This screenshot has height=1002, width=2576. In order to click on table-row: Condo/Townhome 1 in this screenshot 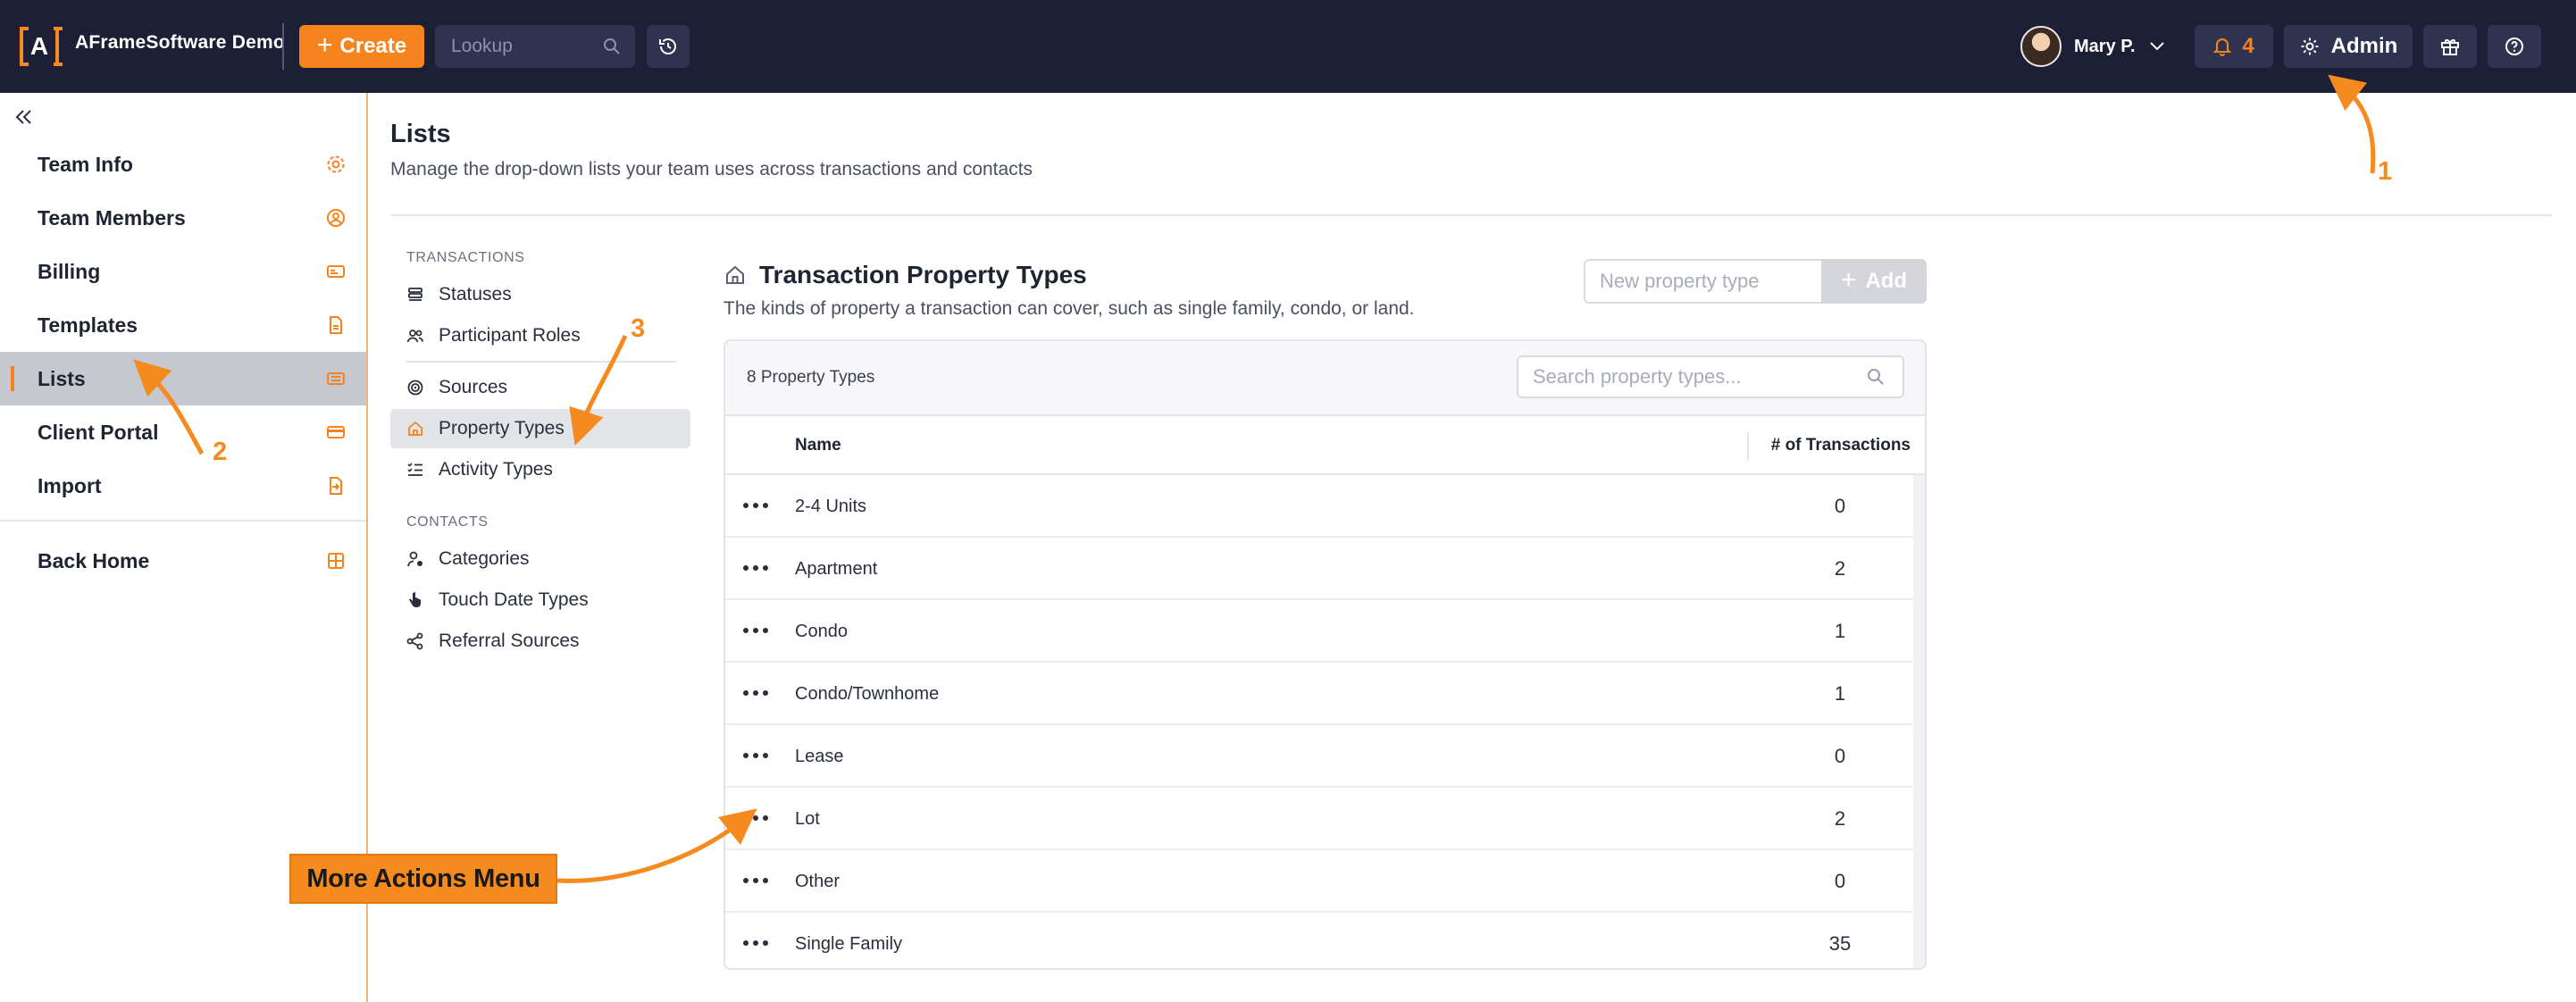, I will do `click(1319, 694)`.